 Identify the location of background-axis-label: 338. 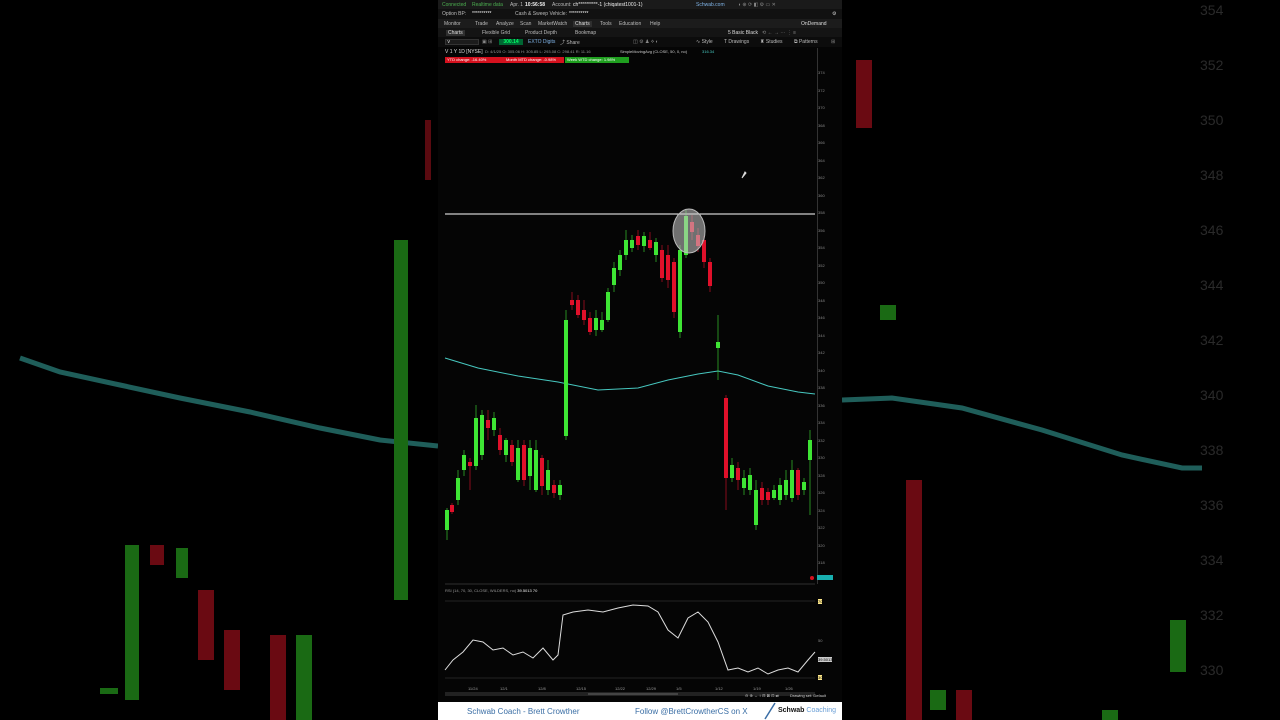
(1212, 450).